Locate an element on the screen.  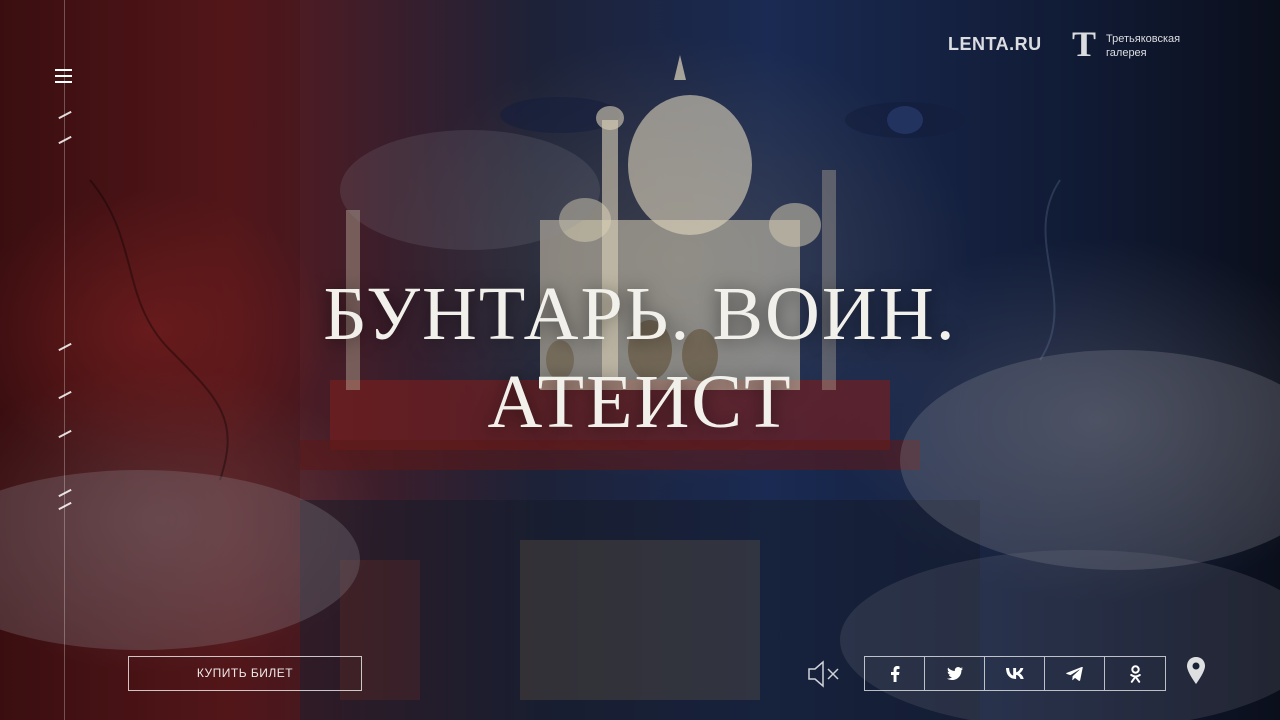
headline-line1: БУНТАРЬ. ВОИН. is located at coordinates (640, 314).